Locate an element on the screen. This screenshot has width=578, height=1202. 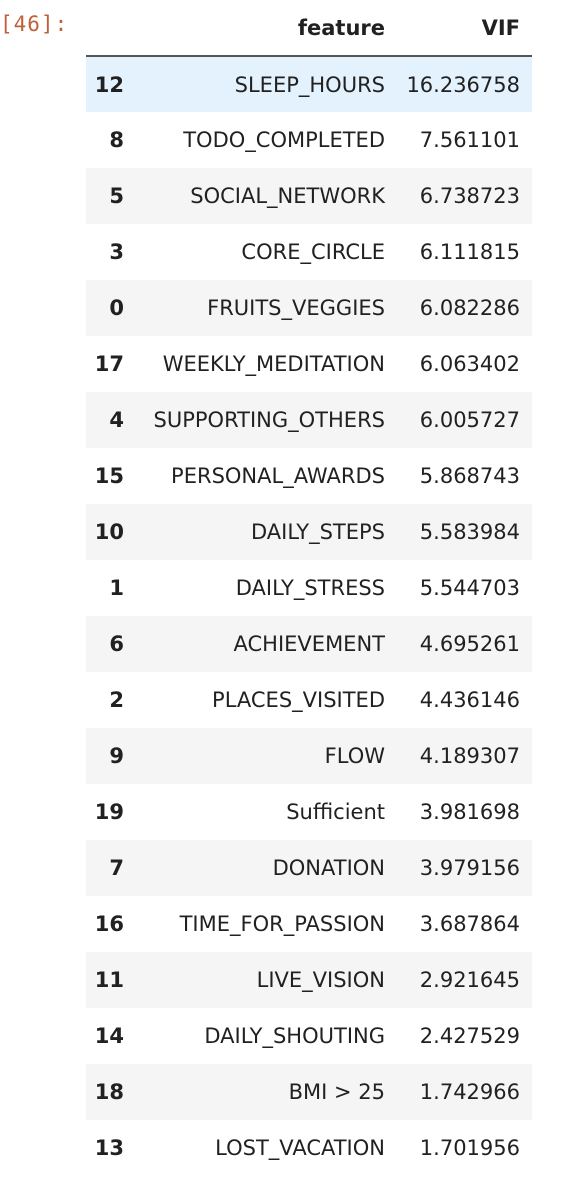
row-index: 6 is located at coordinates (116, 644).